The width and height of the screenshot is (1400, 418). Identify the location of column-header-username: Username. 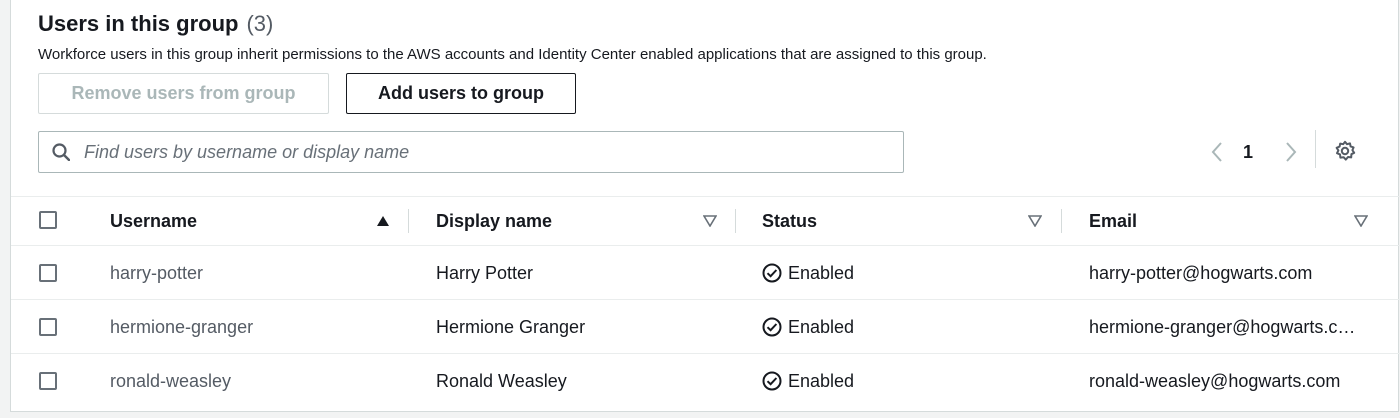
(153, 221).